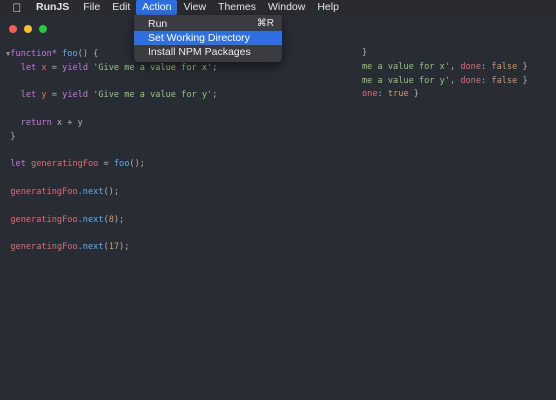 The image size is (556, 400). Describe the element at coordinates (180, 138) in the screenshot. I see `code-line-7: }` at that location.